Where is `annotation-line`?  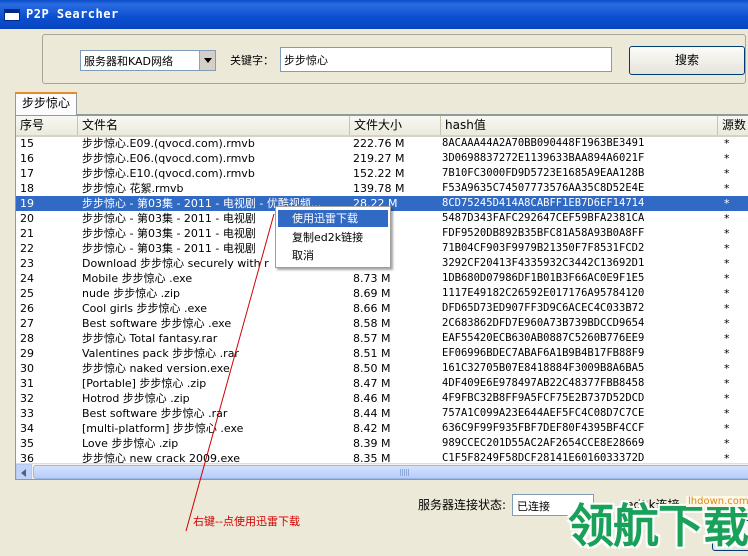 annotation-line is located at coordinates (230, 372).